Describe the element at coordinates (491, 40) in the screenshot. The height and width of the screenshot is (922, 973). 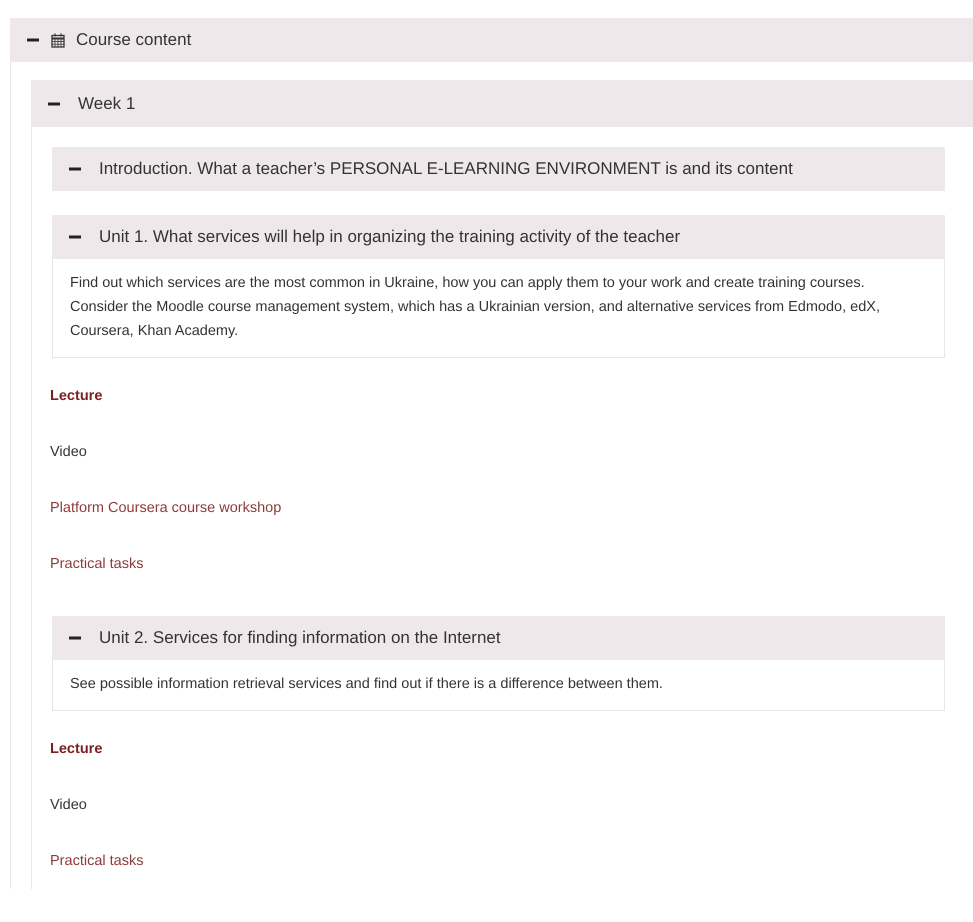
I see `section-header: Course content` at that location.